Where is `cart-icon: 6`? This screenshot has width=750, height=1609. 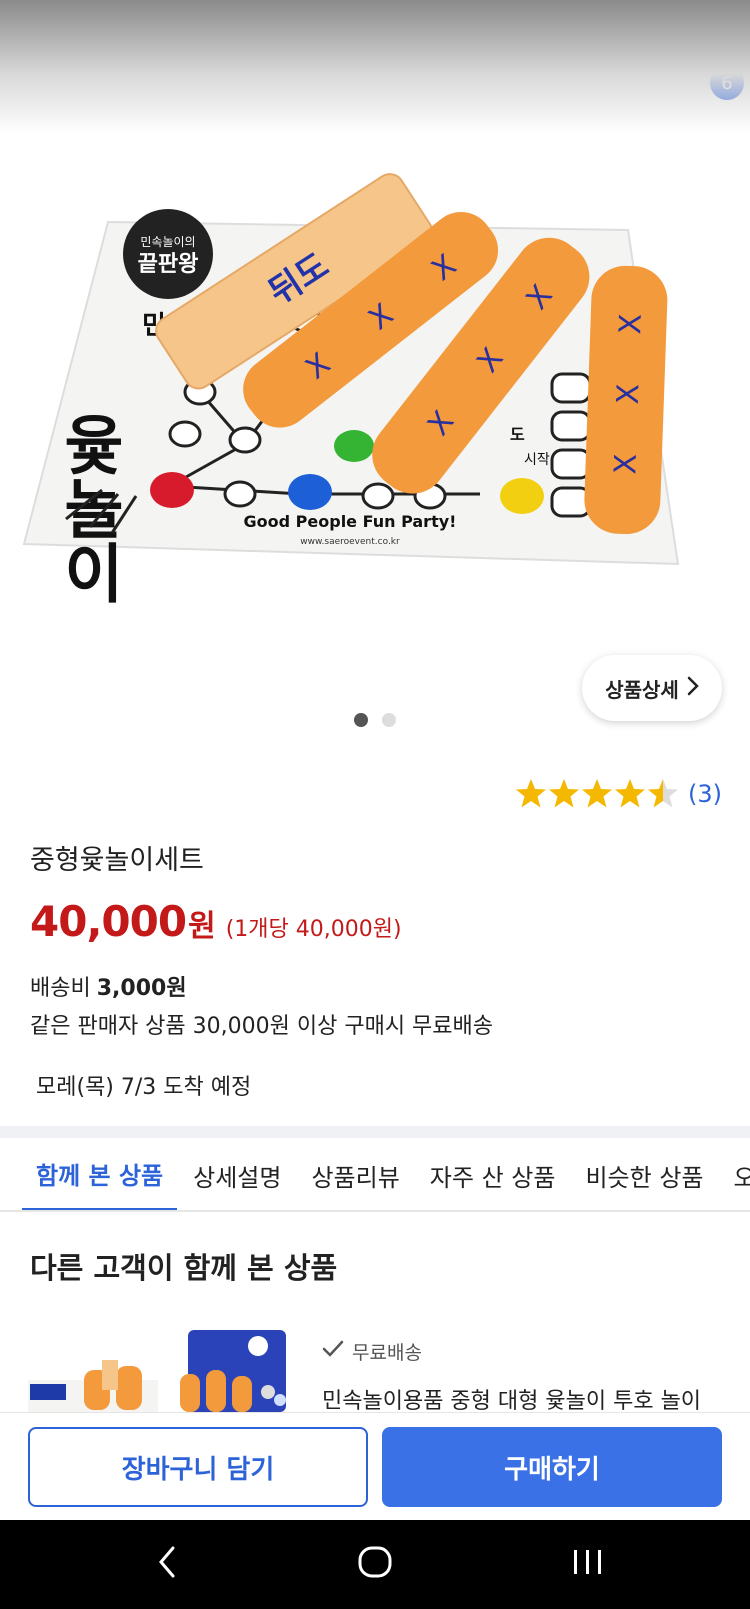 cart-icon: 6 is located at coordinates (710, 95).